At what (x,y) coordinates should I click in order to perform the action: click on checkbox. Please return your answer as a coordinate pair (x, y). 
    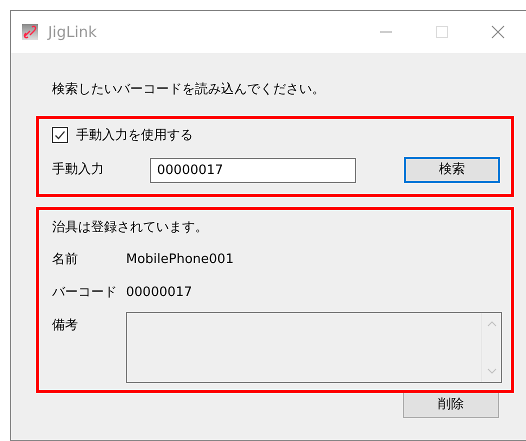
    Looking at the image, I should click on (60, 135).